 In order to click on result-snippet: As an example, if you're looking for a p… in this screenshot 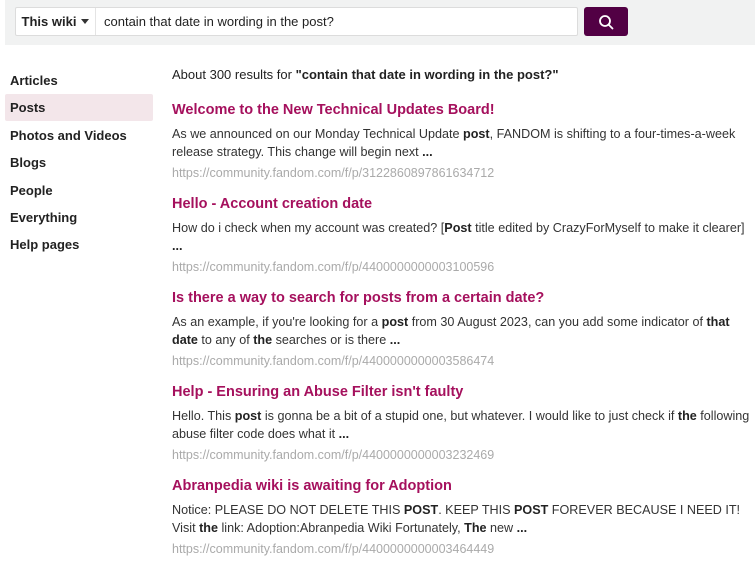, I will do `click(462, 331)`.